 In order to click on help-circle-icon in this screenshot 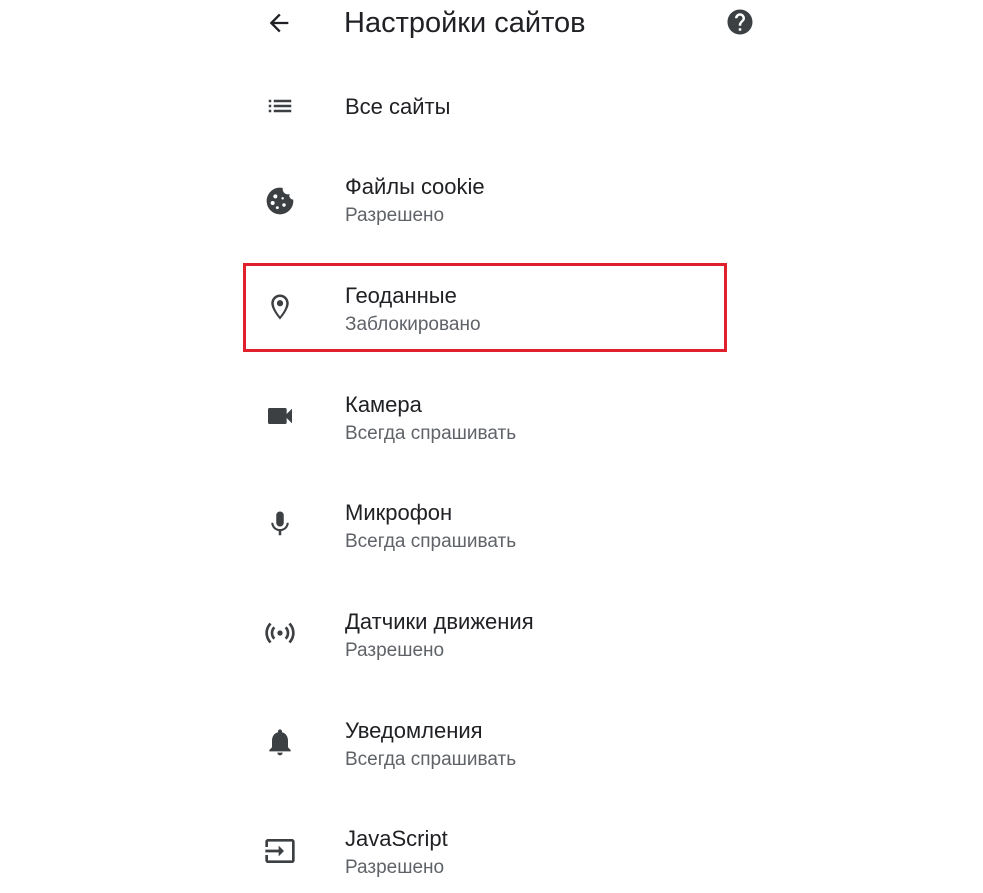, I will do `click(740, 24)`.